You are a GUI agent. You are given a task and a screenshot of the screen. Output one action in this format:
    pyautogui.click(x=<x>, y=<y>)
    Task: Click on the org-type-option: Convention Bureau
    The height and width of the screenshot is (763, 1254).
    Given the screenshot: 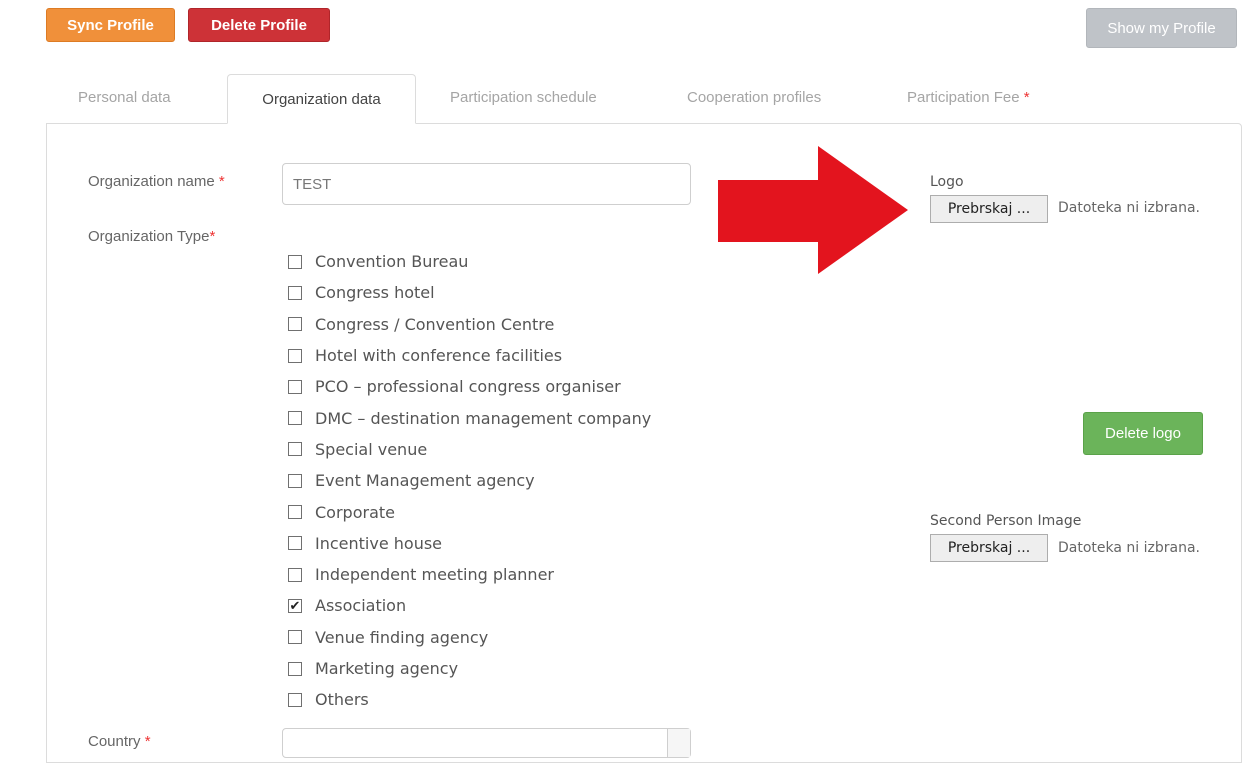 What is the action you would take?
    pyautogui.click(x=469, y=261)
    